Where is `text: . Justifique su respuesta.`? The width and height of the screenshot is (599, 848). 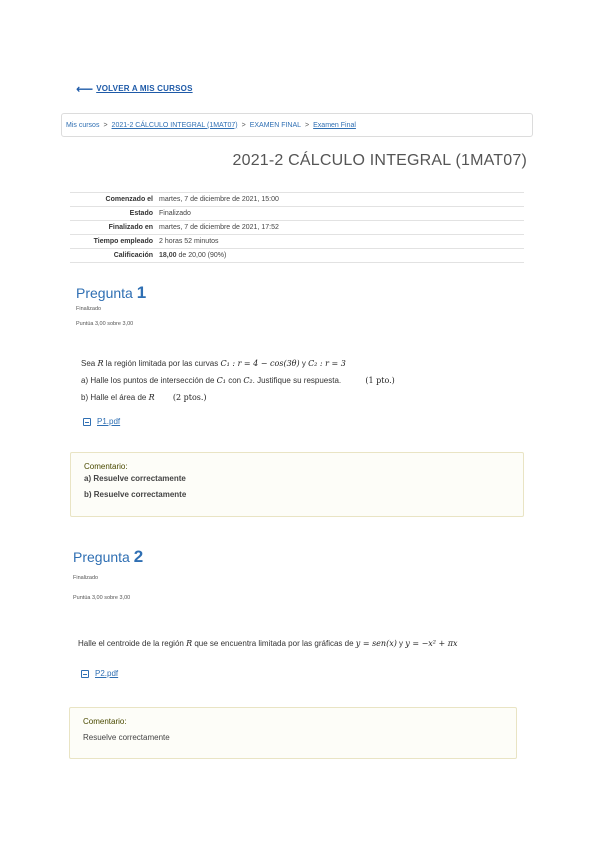 text: . Justifique su respuesta. is located at coordinates (297, 380).